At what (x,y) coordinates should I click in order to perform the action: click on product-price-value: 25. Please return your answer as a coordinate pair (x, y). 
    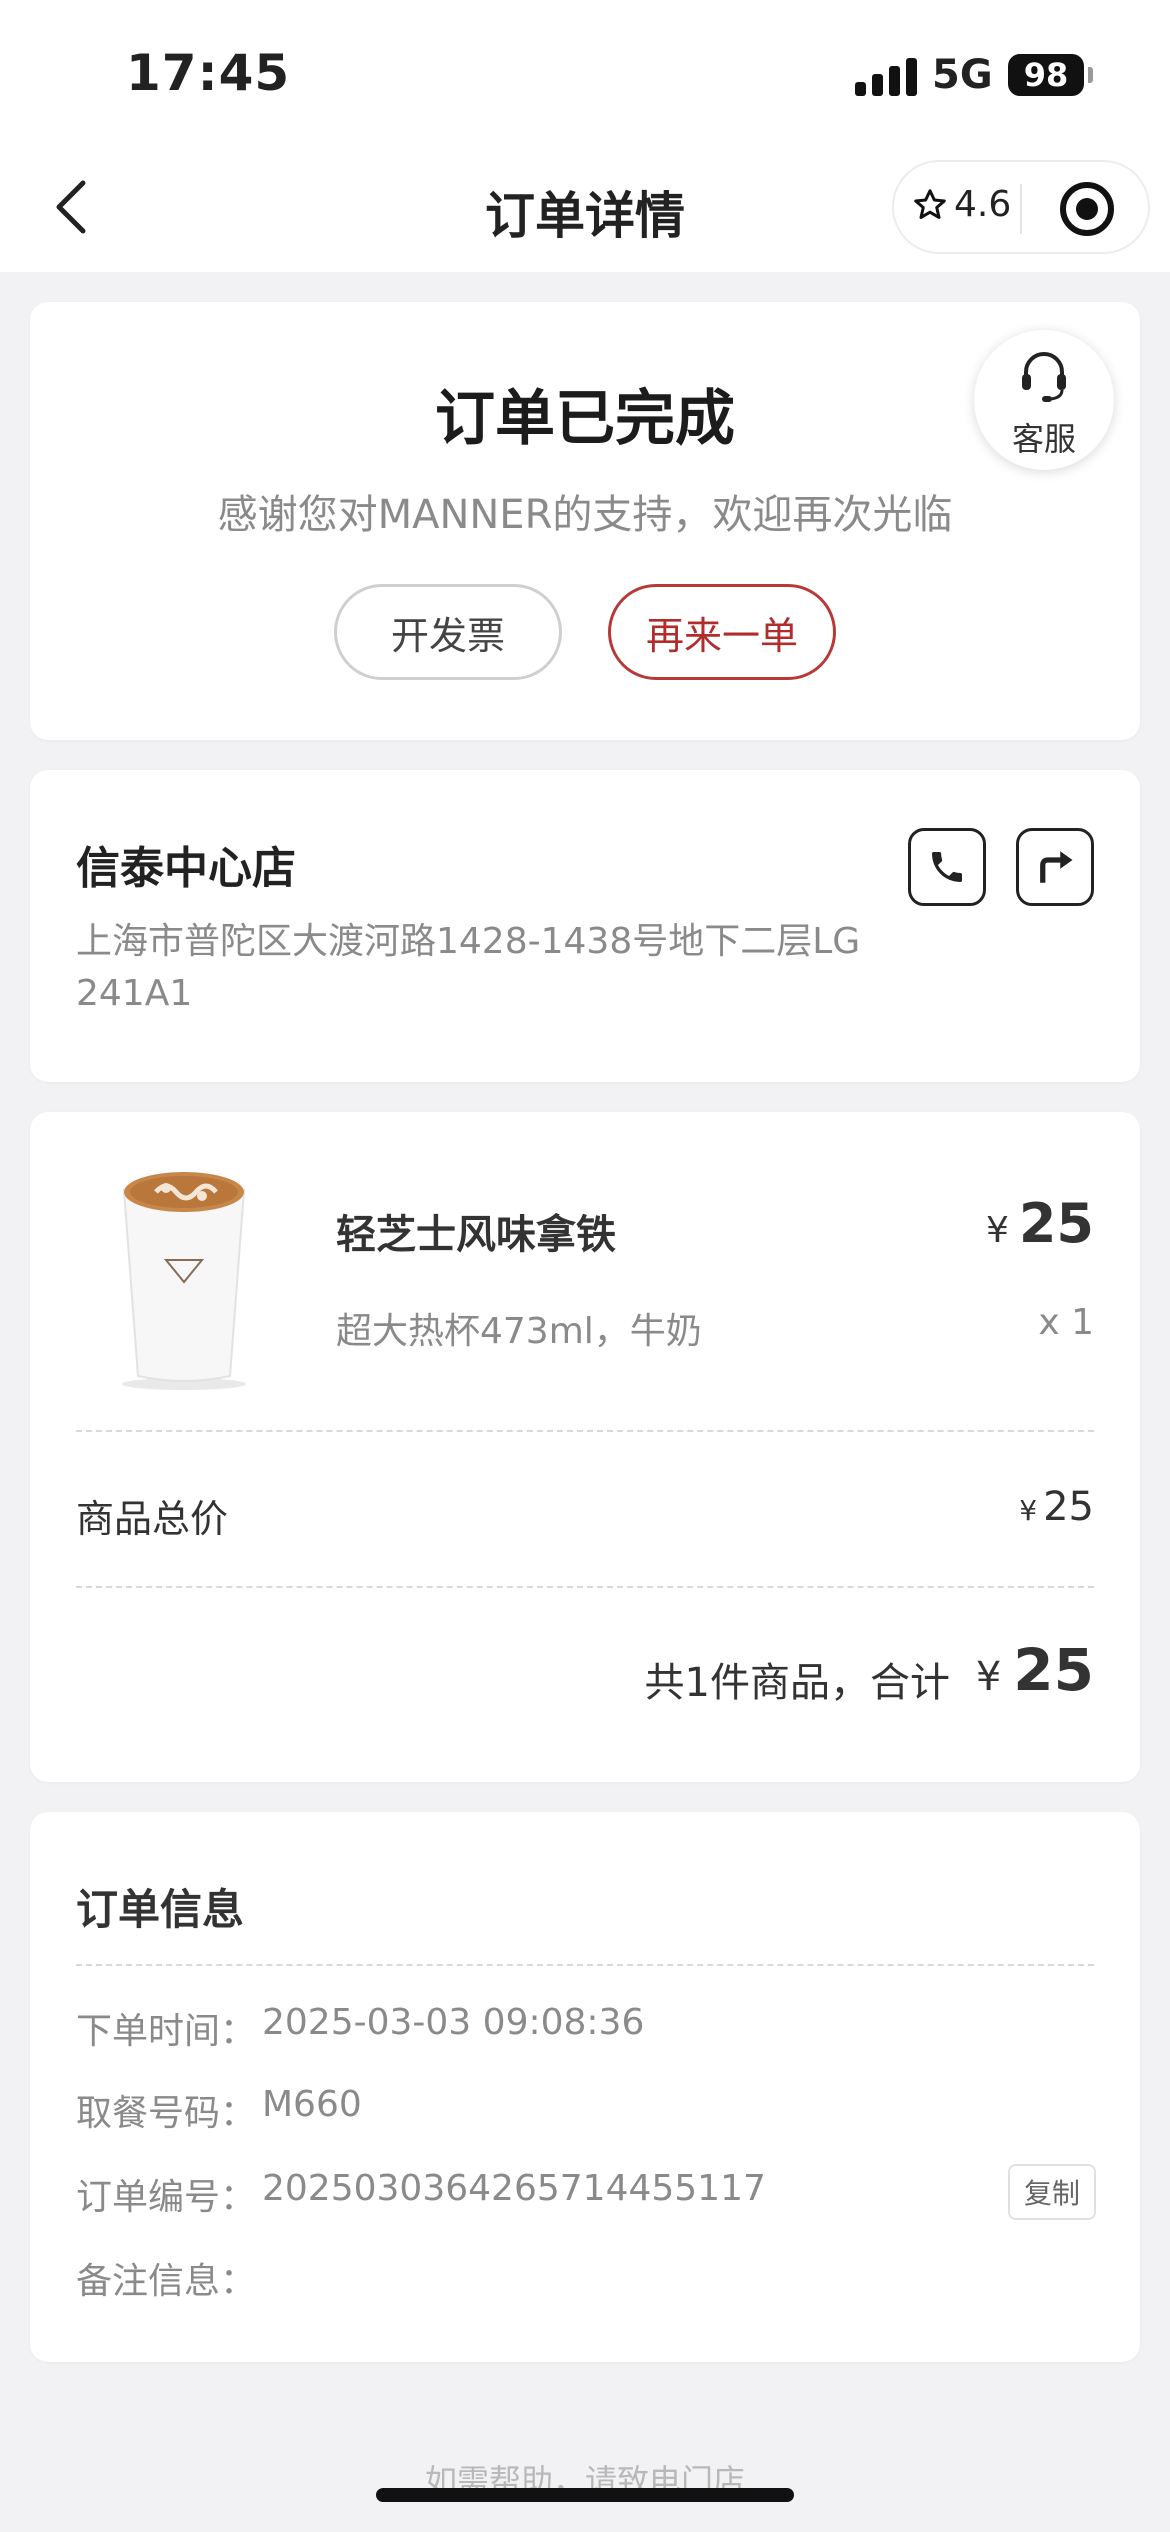
    Looking at the image, I should click on (1056, 1223).